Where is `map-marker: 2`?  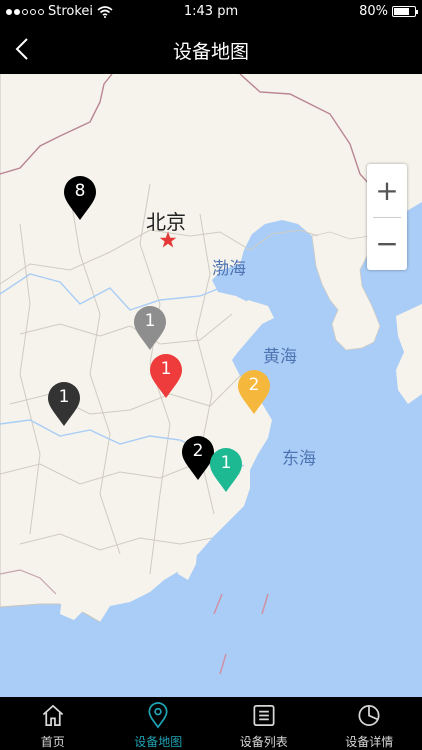 map-marker: 2 is located at coordinates (254, 392).